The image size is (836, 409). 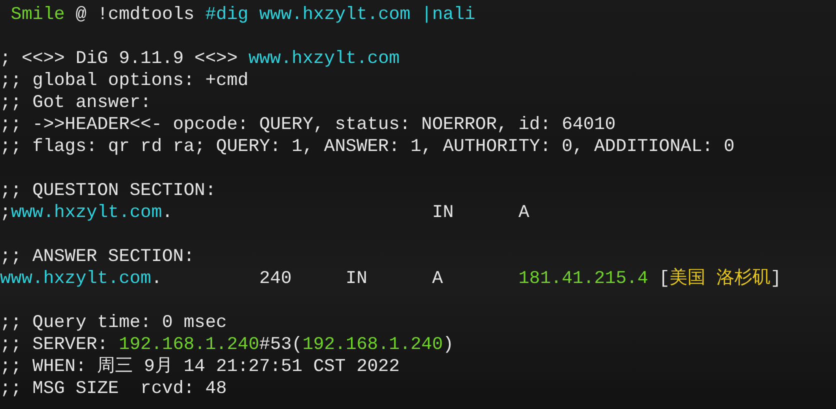 What do you see at coordinates (113, 323) in the screenshot?
I see `terminal-line: ;; Query time: 0 msec` at bounding box center [113, 323].